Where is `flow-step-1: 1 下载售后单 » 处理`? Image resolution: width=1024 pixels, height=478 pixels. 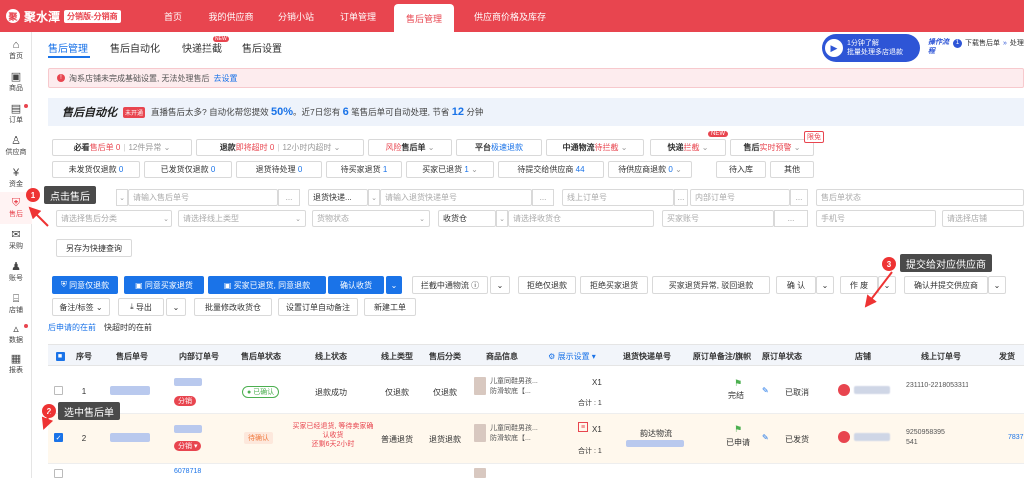 flow-step-1: 1 下载售后单 » 处理 is located at coordinates (988, 43).